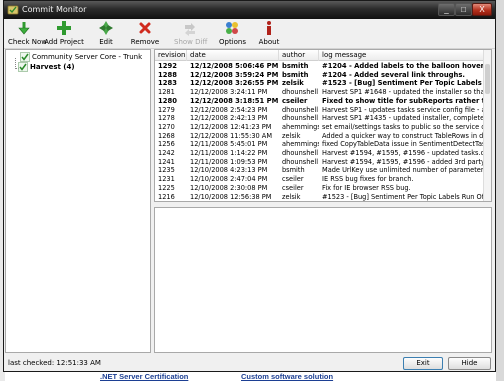 The image size is (504, 381). I want to click on vertical-scrollbar, so click(487, 125).